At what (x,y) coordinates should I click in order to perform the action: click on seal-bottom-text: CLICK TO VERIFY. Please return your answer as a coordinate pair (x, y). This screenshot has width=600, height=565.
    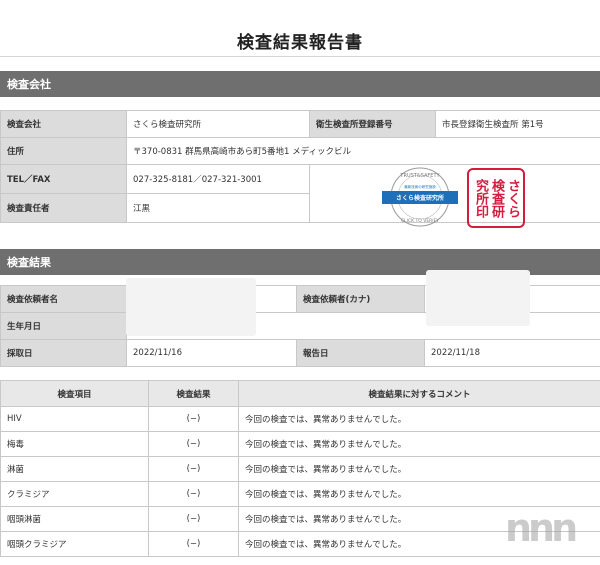
    Looking at the image, I should click on (420, 221).